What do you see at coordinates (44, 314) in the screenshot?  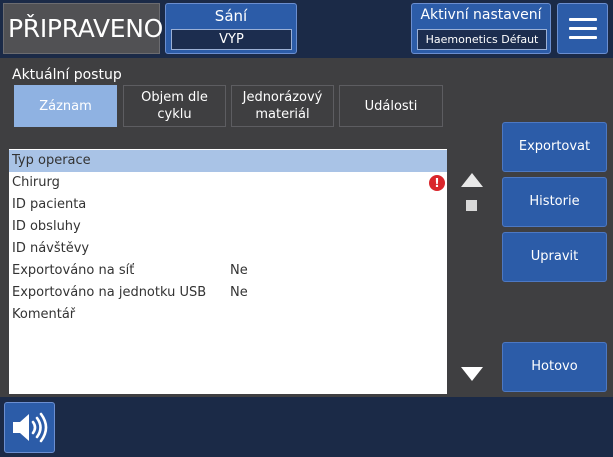 I see `list-item-label: Komentář` at bounding box center [44, 314].